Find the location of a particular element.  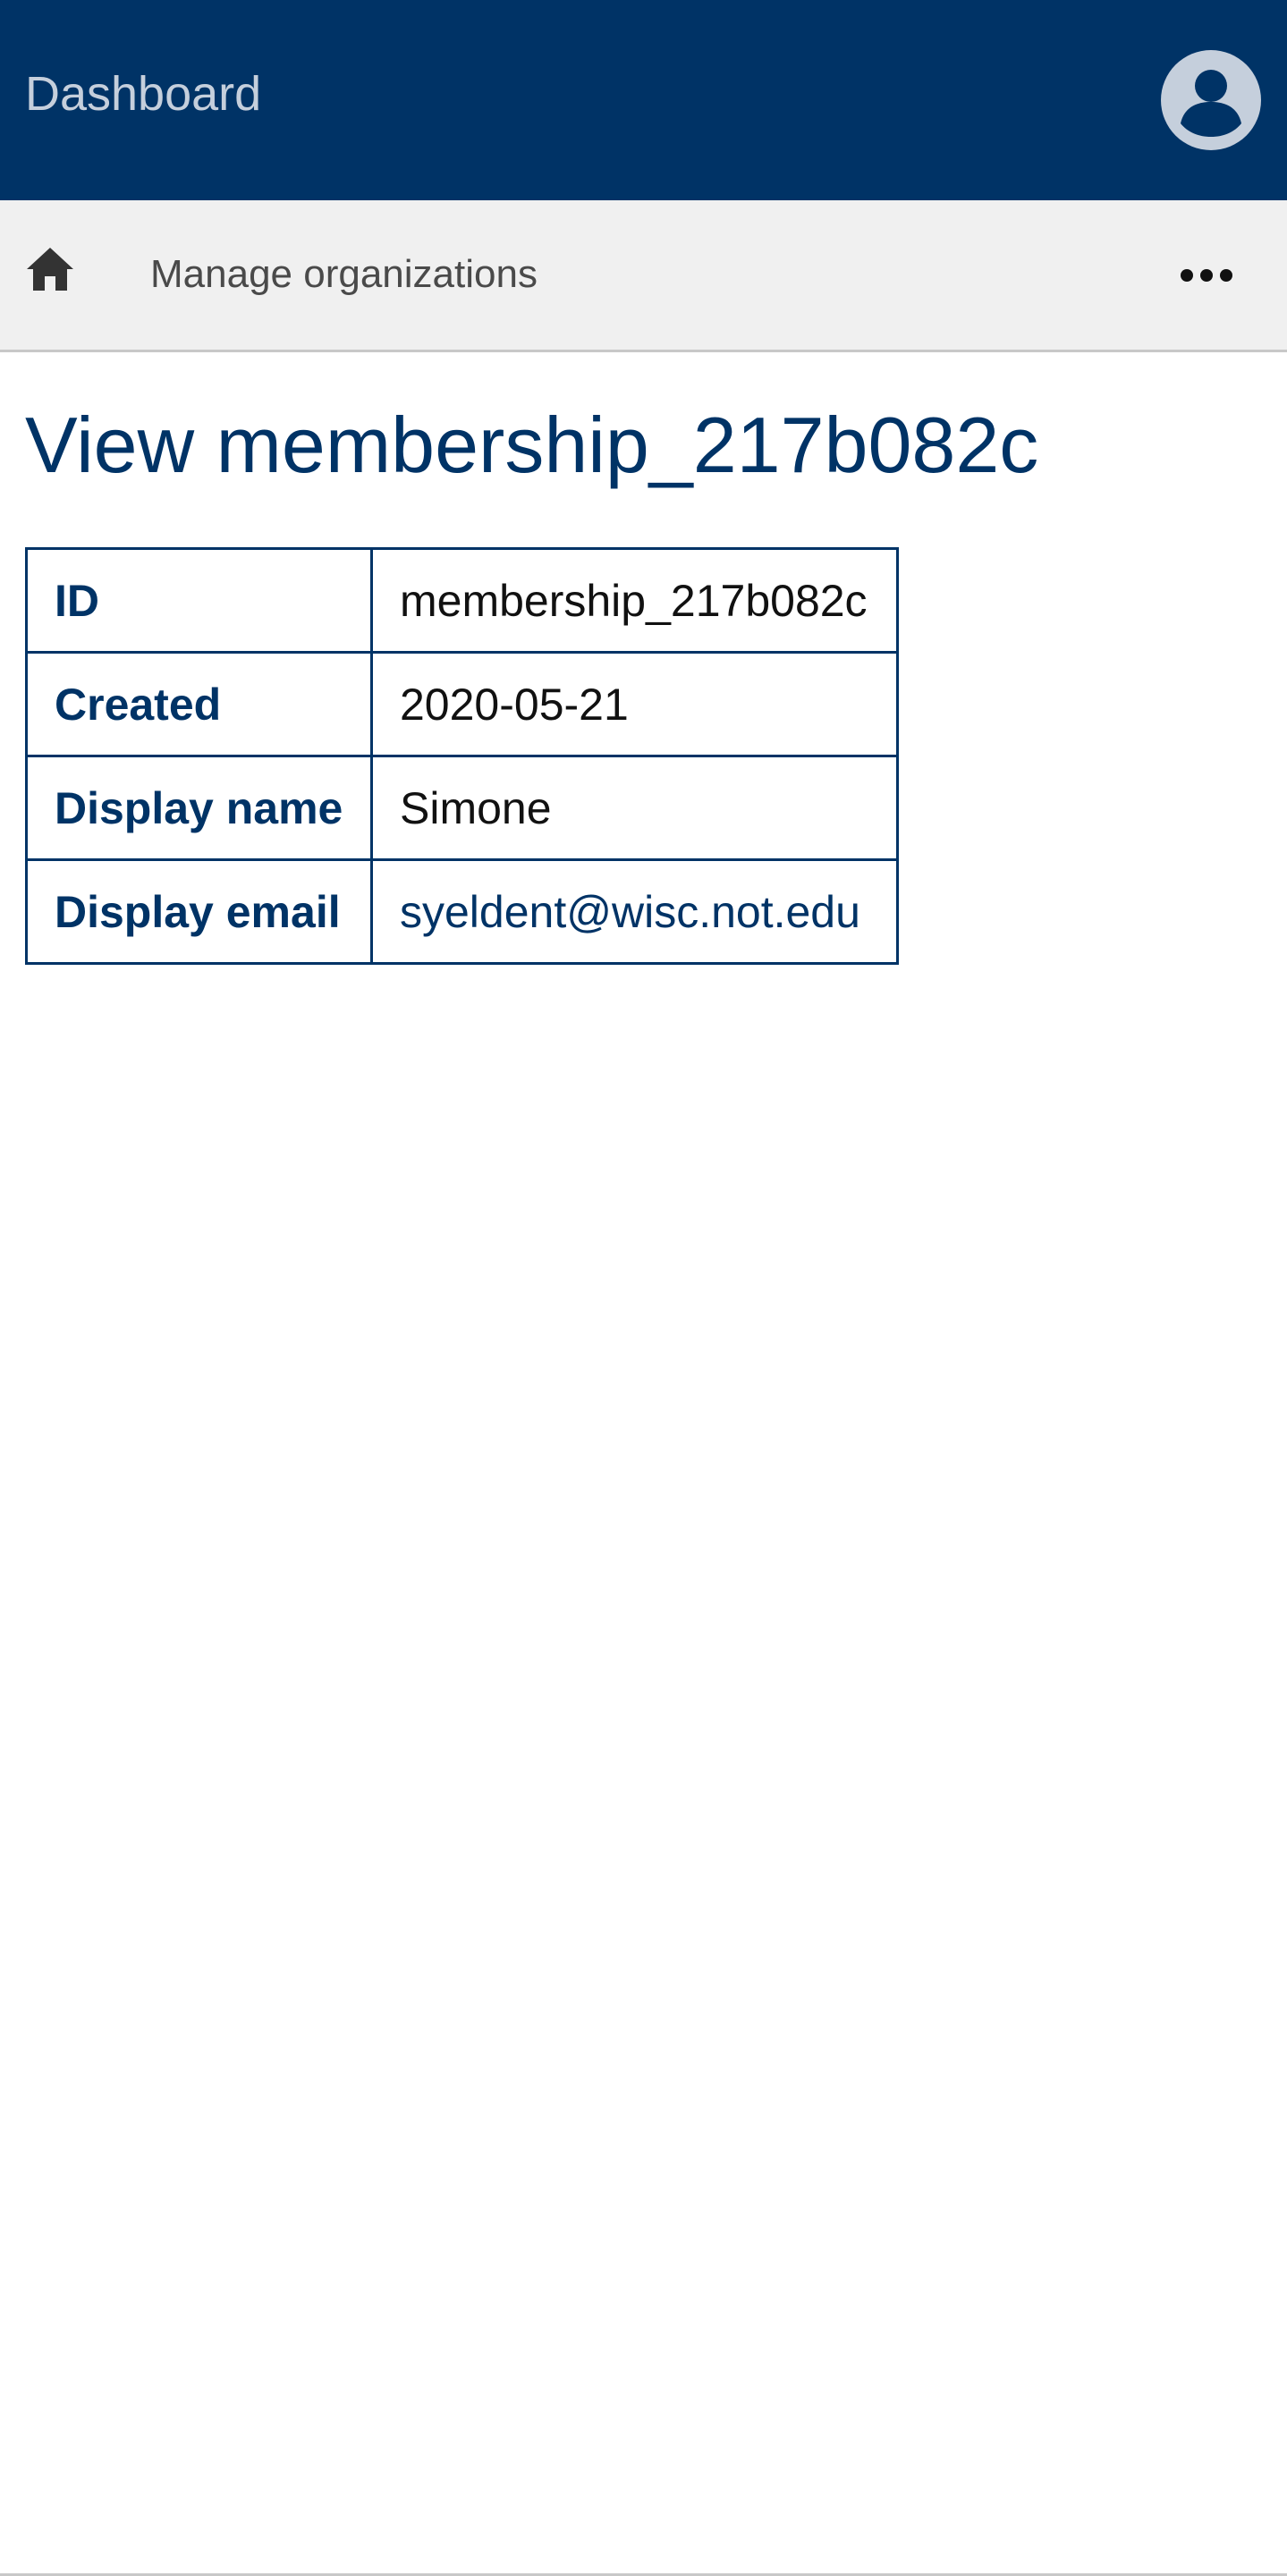

table-row: Display email syeldent@wisc.not.edu is located at coordinates (462, 911).